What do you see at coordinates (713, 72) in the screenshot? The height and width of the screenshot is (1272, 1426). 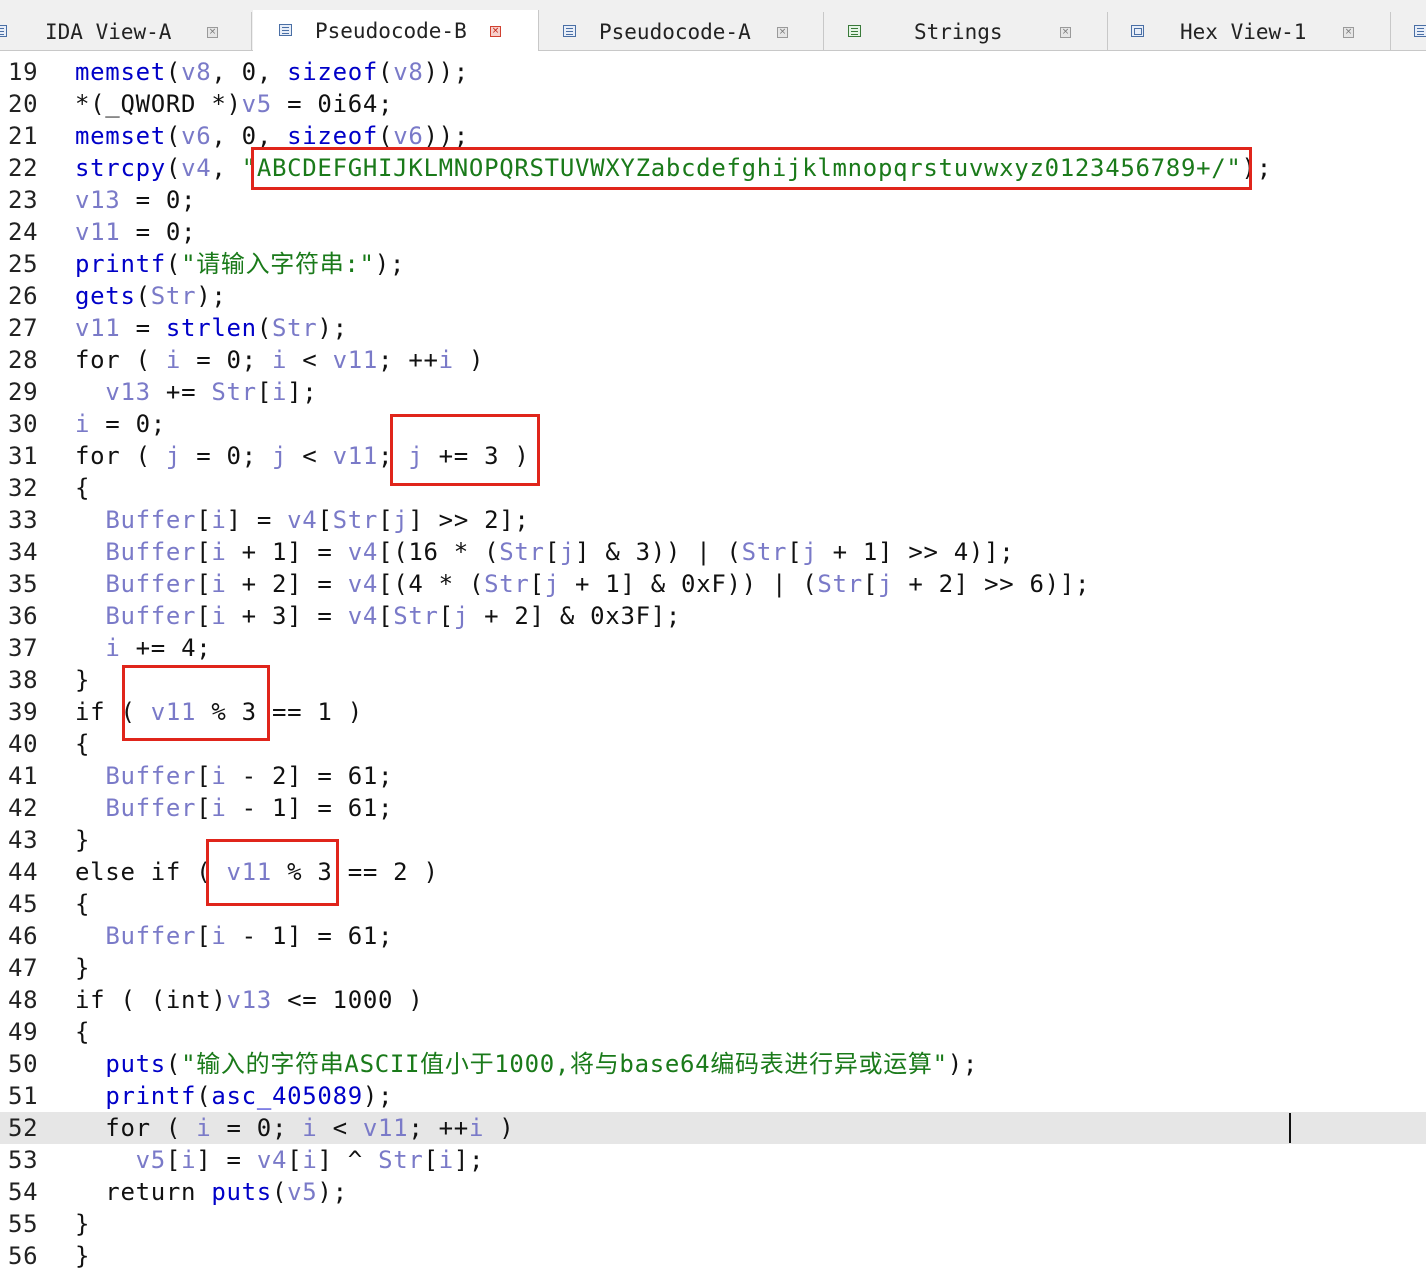 I see `code-line: 19 memset(v8, 0, sizeof(v8));` at bounding box center [713, 72].